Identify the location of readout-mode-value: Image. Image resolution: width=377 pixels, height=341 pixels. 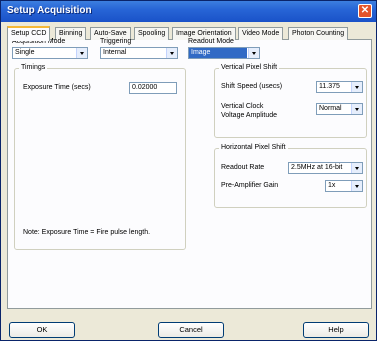
(218, 53).